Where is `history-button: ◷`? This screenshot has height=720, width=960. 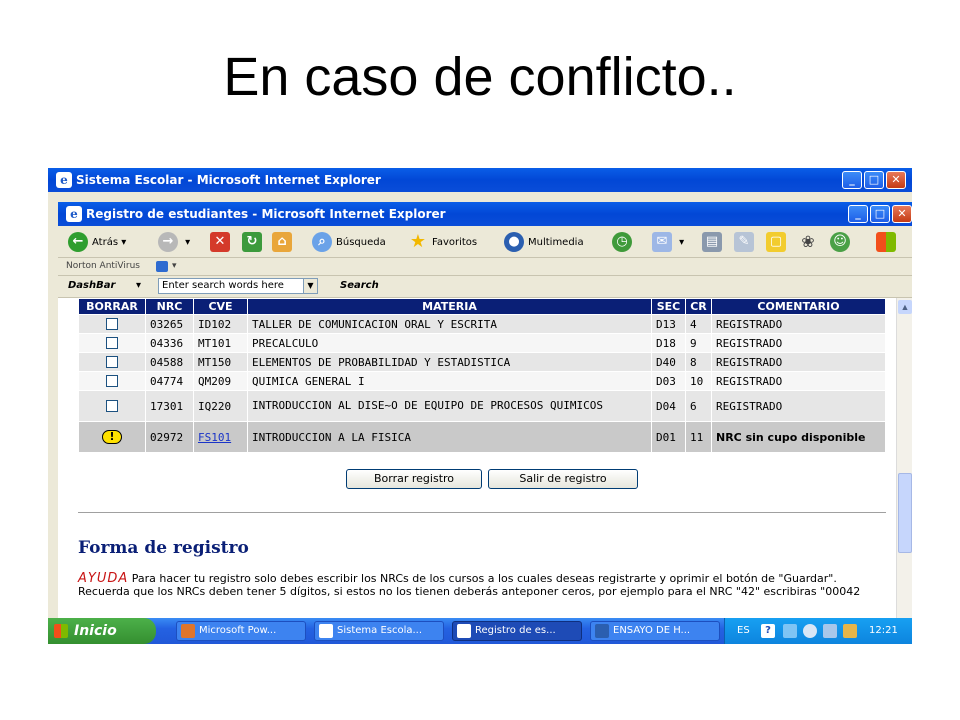
history-button: ◷ is located at coordinates (624, 242).